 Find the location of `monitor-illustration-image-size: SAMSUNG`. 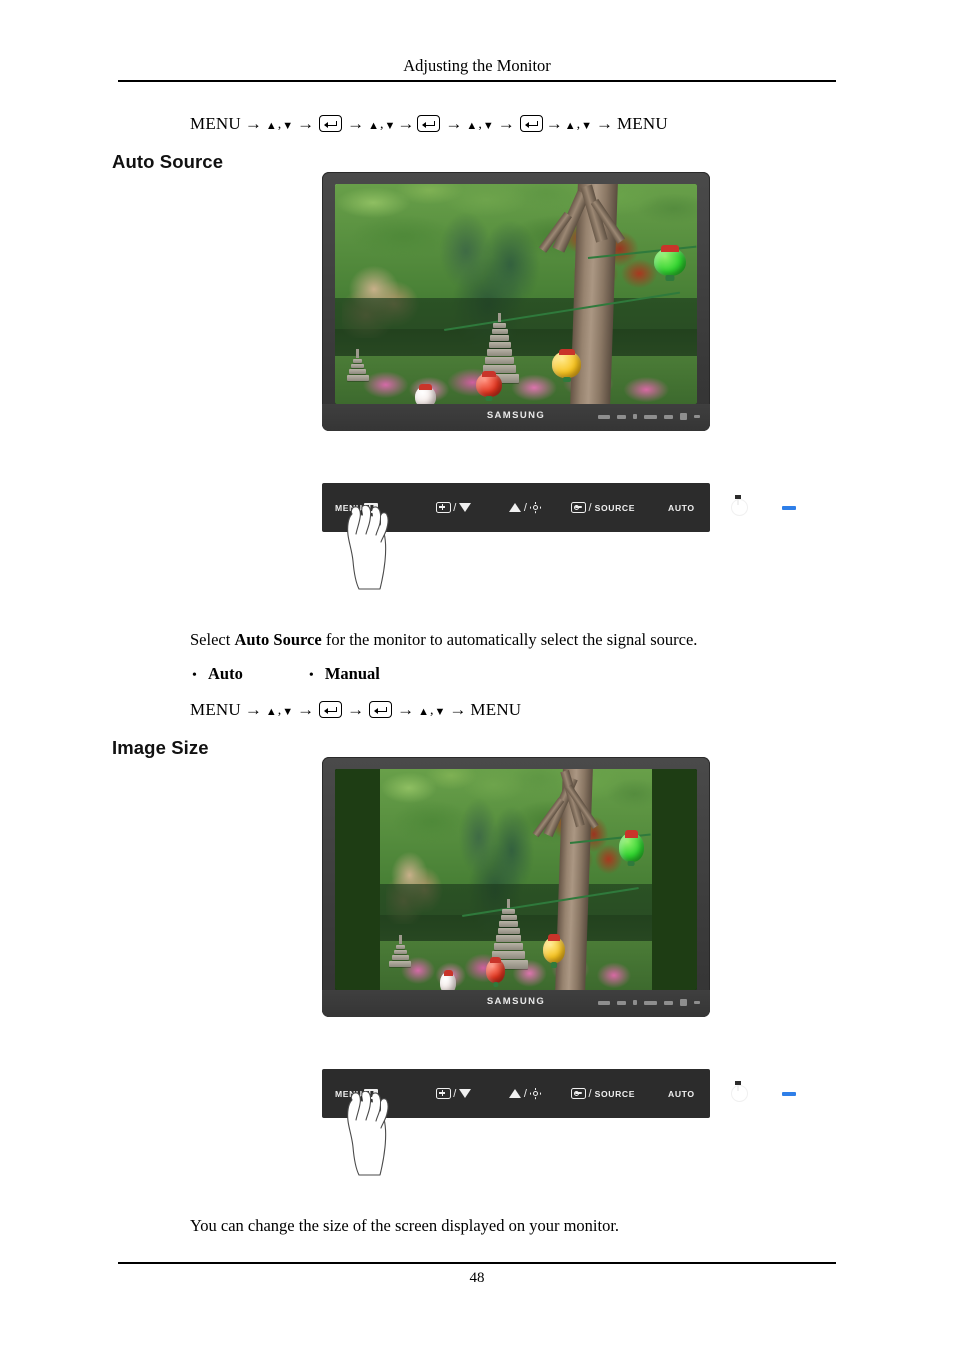

monitor-illustration-image-size: SAMSUNG is located at coordinates (516, 887).